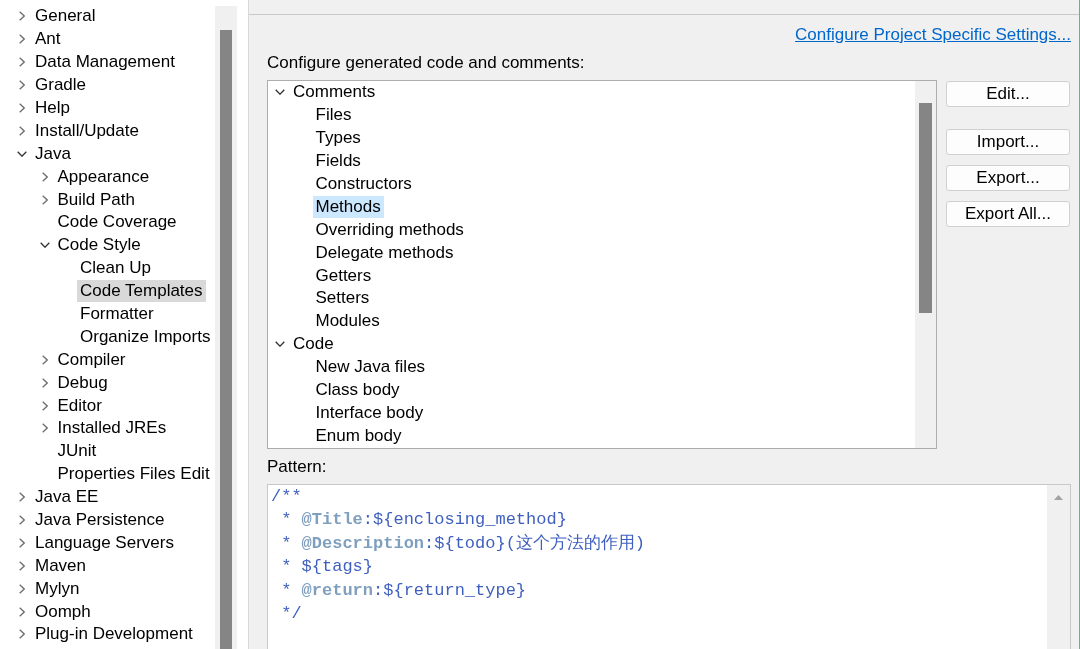 This screenshot has width=1080, height=649. Describe the element at coordinates (133, 474) in the screenshot. I see `tree-item: Properties Files Edit` at that location.